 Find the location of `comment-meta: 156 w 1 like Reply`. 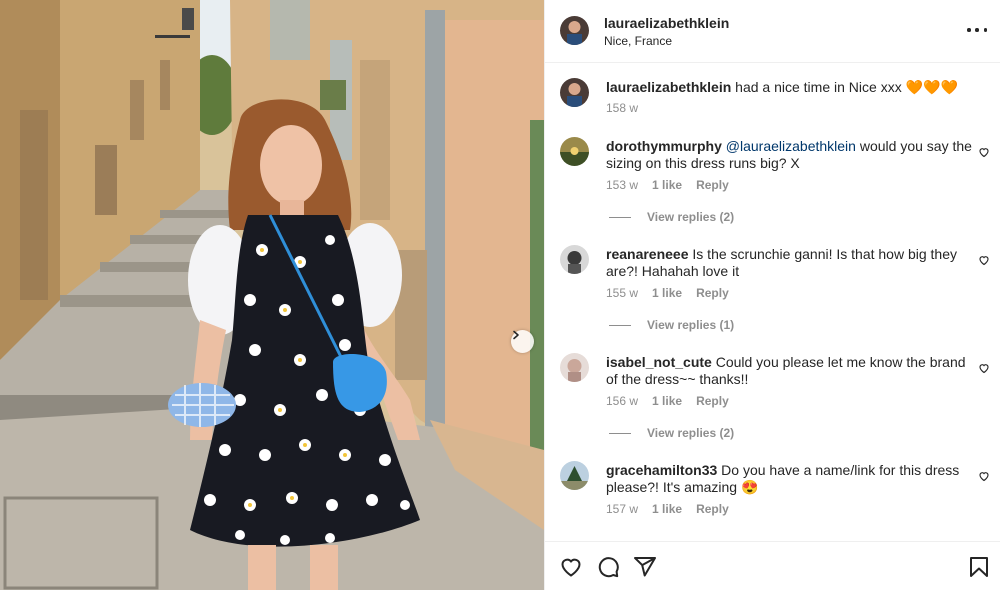

comment-meta: 156 w 1 like Reply is located at coordinates (667, 401).